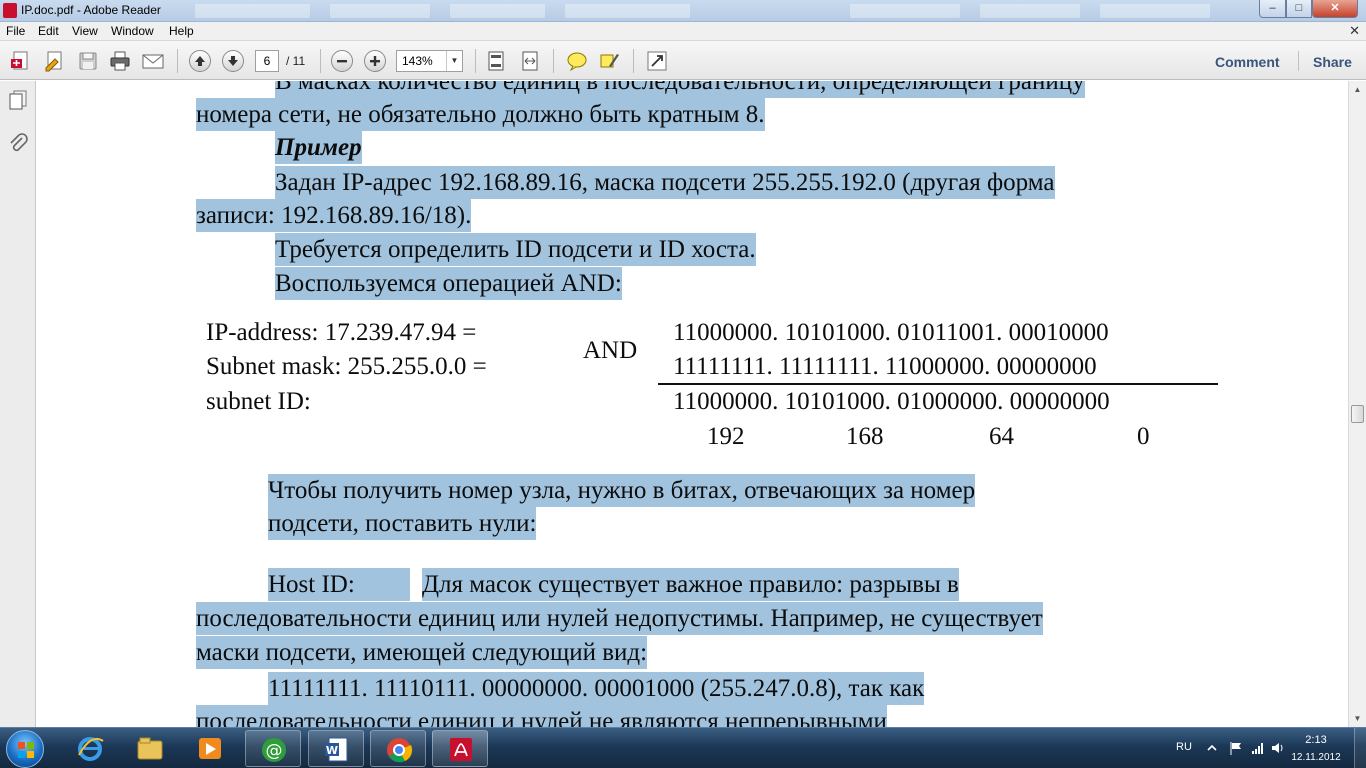  I want to click on action-center-flag-icon, so click(1236, 748).